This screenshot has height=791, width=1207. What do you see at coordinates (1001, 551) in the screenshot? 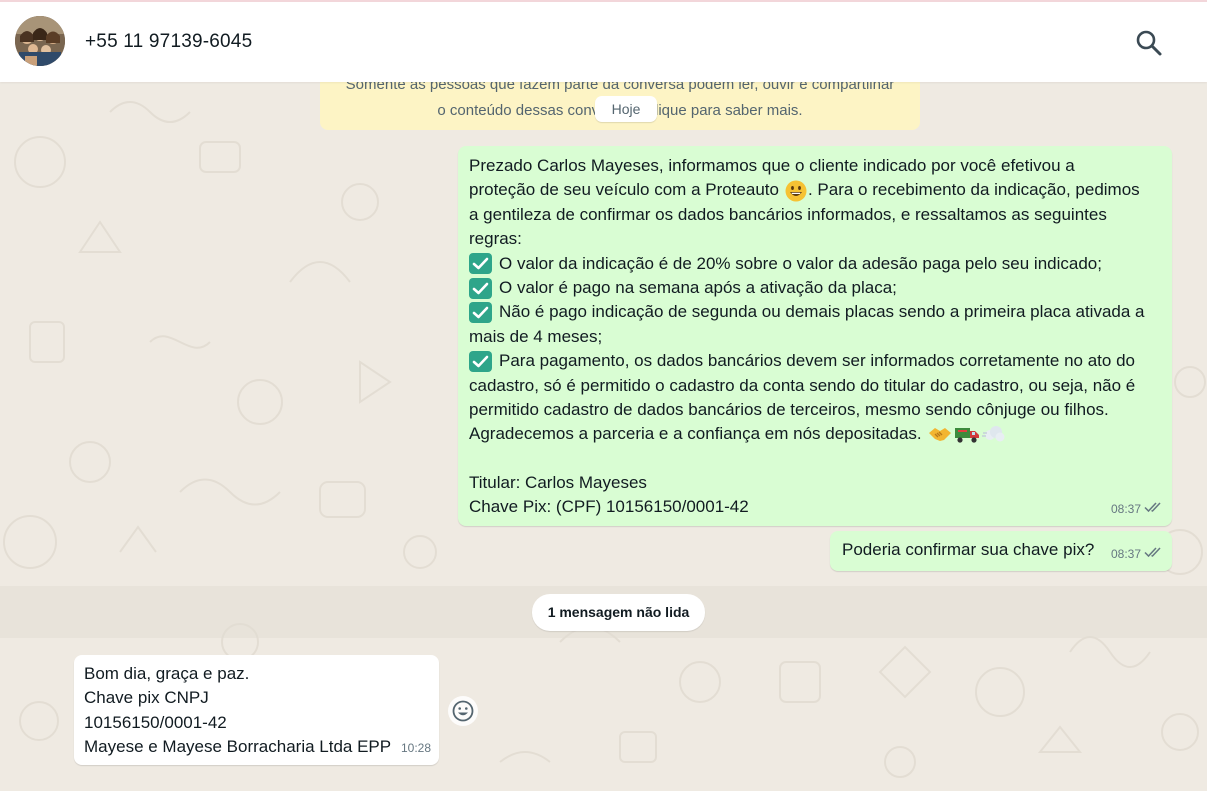
I see `outgoing-message: Poderia confirmar sua chave pix? 08:37` at bounding box center [1001, 551].